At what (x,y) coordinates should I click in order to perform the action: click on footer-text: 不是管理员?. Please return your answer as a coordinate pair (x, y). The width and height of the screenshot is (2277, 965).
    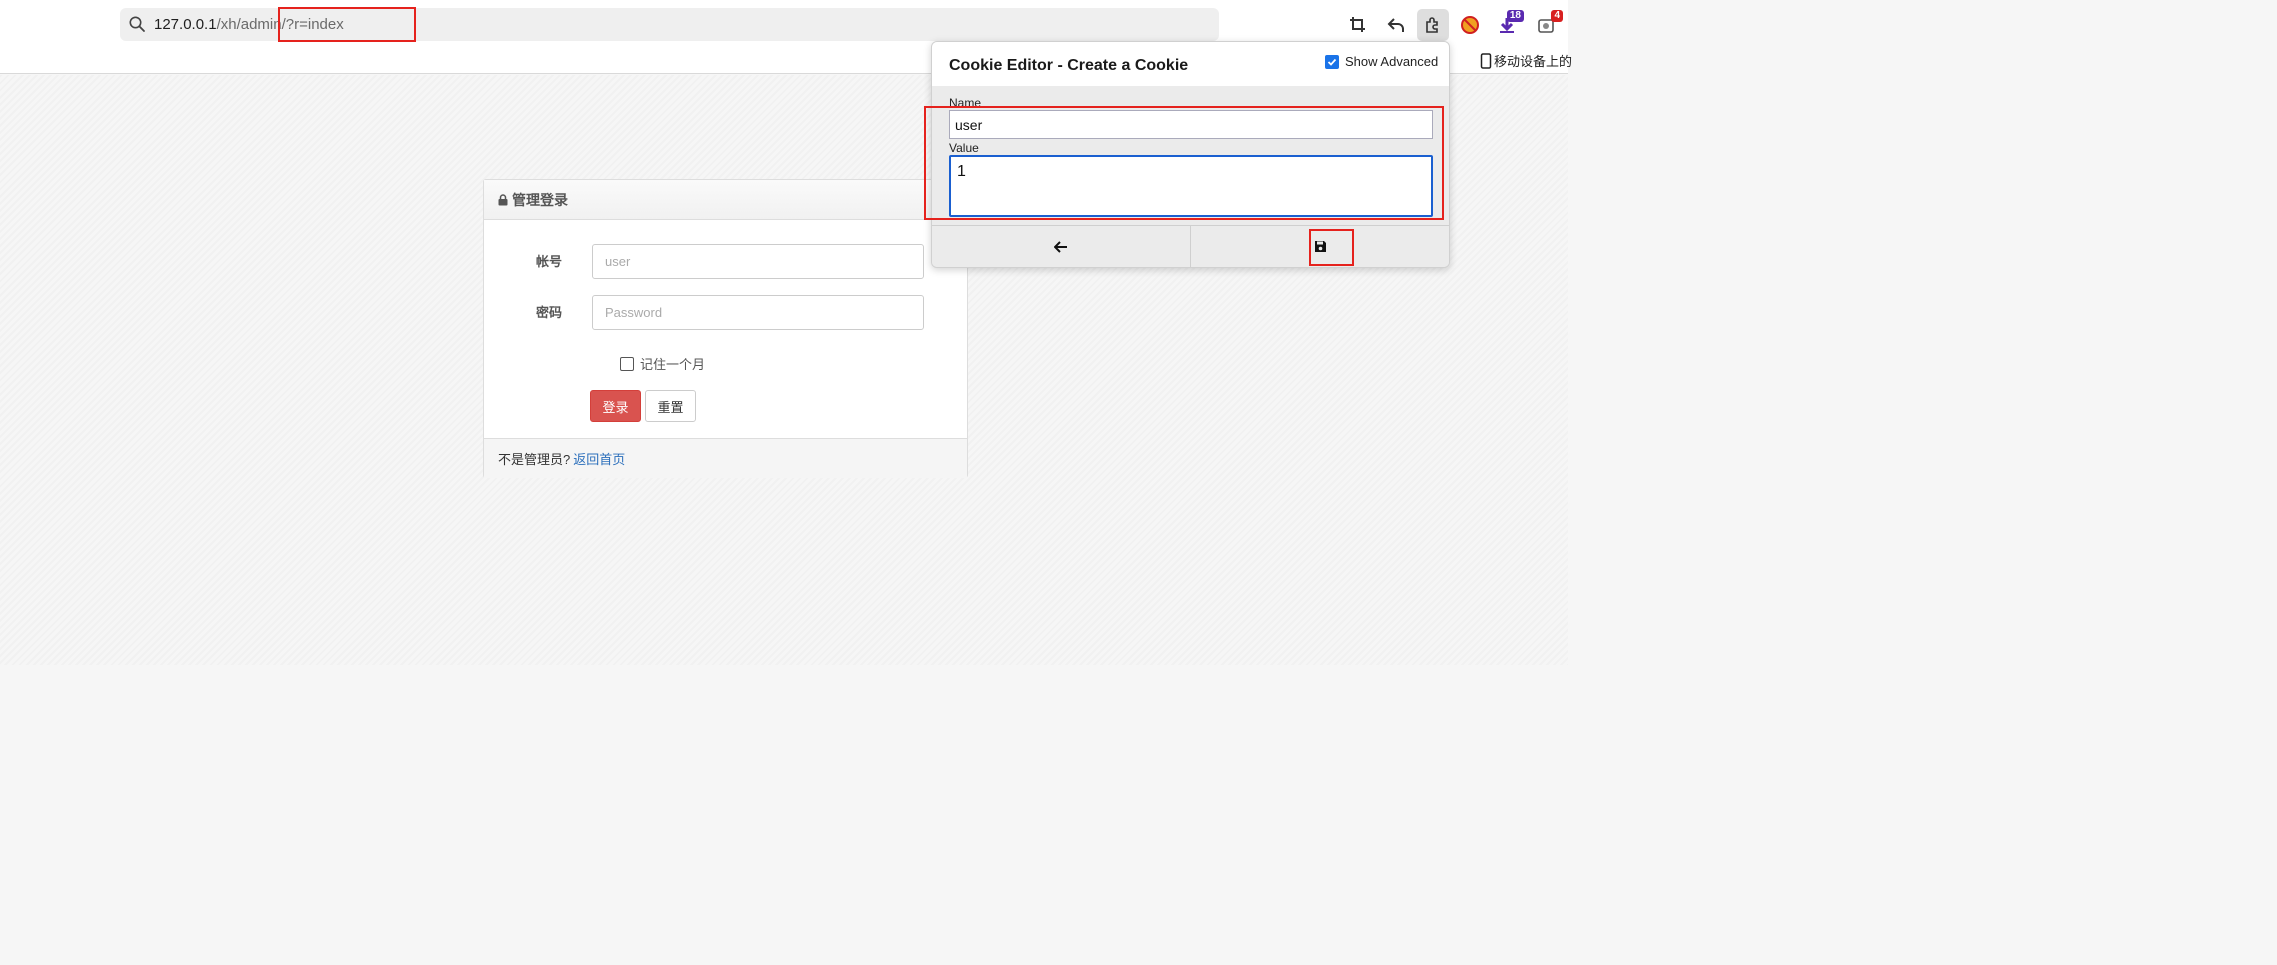
    Looking at the image, I should click on (534, 459).